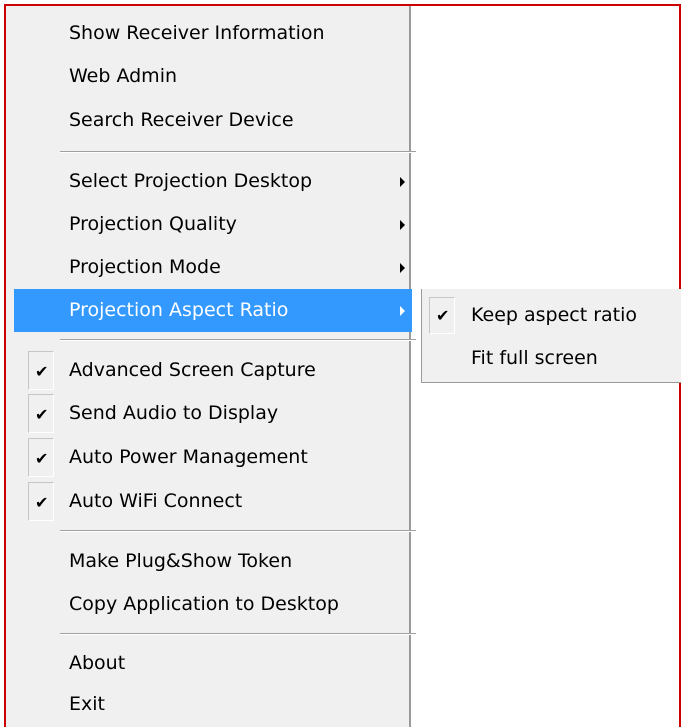 The image size is (681, 727). Describe the element at coordinates (213, 704) in the screenshot. I see `menu-item-exit: Exit` at that location.